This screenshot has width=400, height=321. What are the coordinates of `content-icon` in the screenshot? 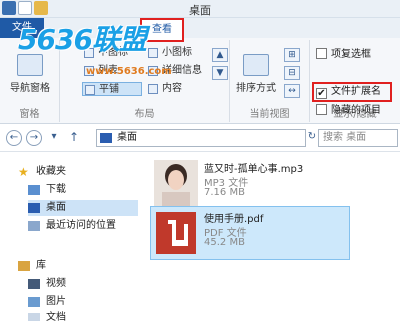 It's located at (153, 89).